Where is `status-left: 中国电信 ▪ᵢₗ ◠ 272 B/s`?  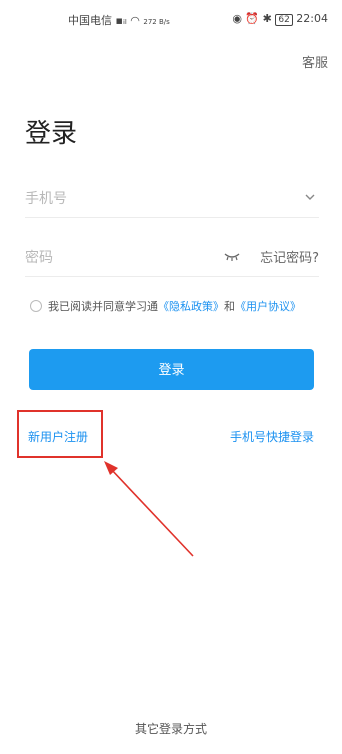
status-left: 中国电信 ▪ᵢₗ ◠ 272 B/s is located at coordinates (119, 20).